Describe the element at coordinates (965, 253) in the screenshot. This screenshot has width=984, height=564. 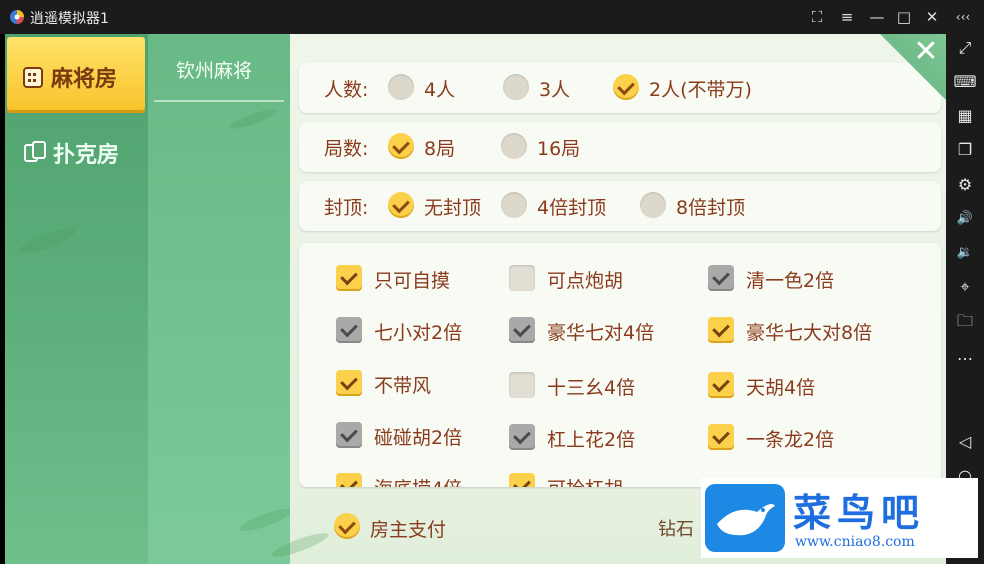
I see `volume-down-icon: 🔉` at that location.